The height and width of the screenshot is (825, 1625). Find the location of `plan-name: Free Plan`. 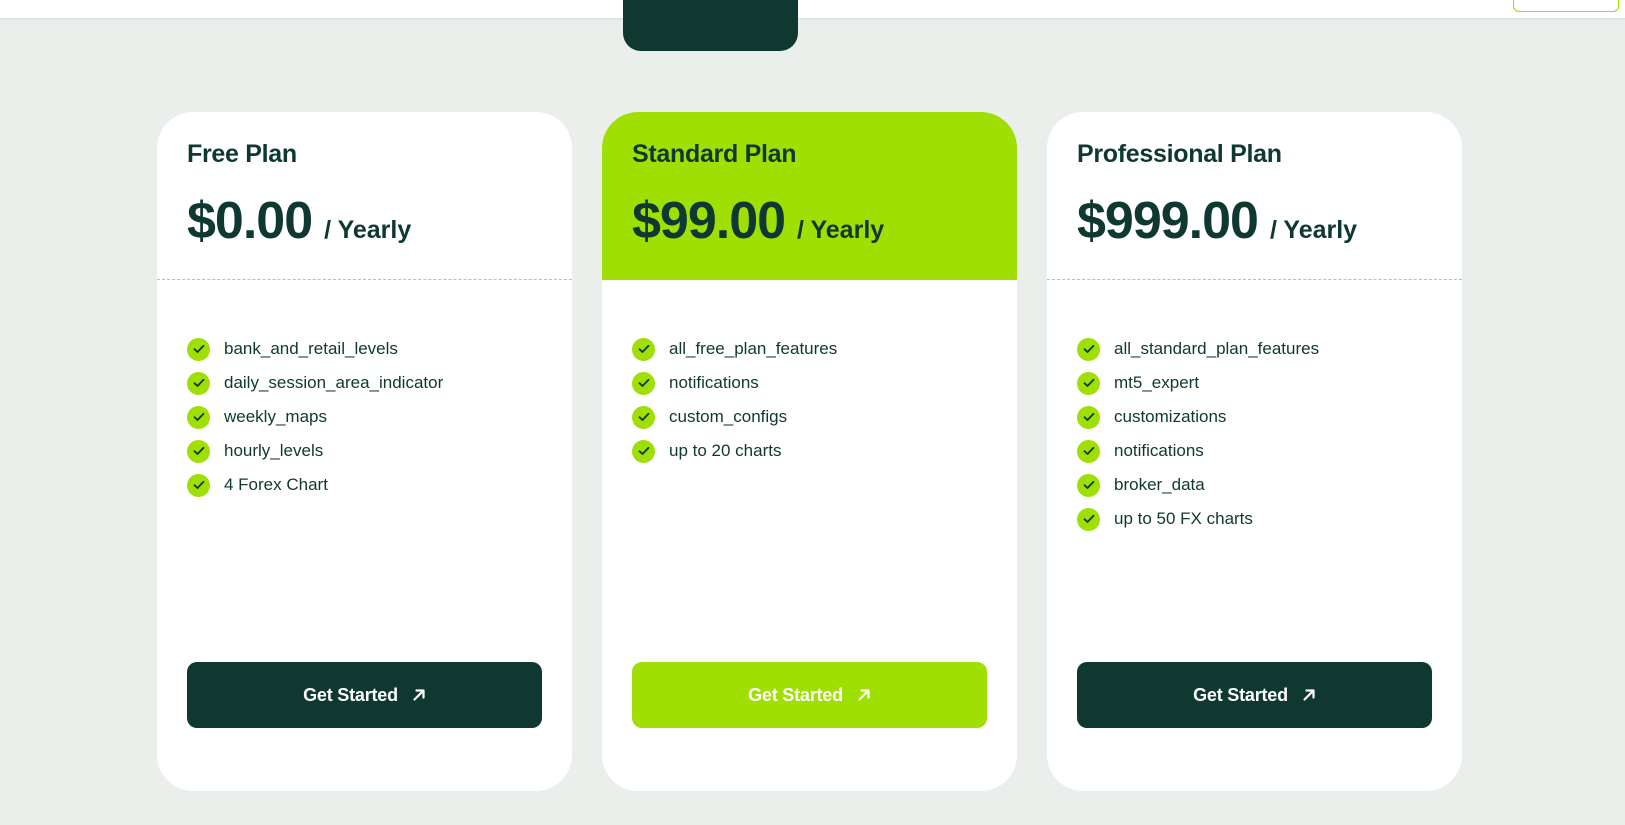

plan-name: Free Plan is located at coordinates (242, 154).